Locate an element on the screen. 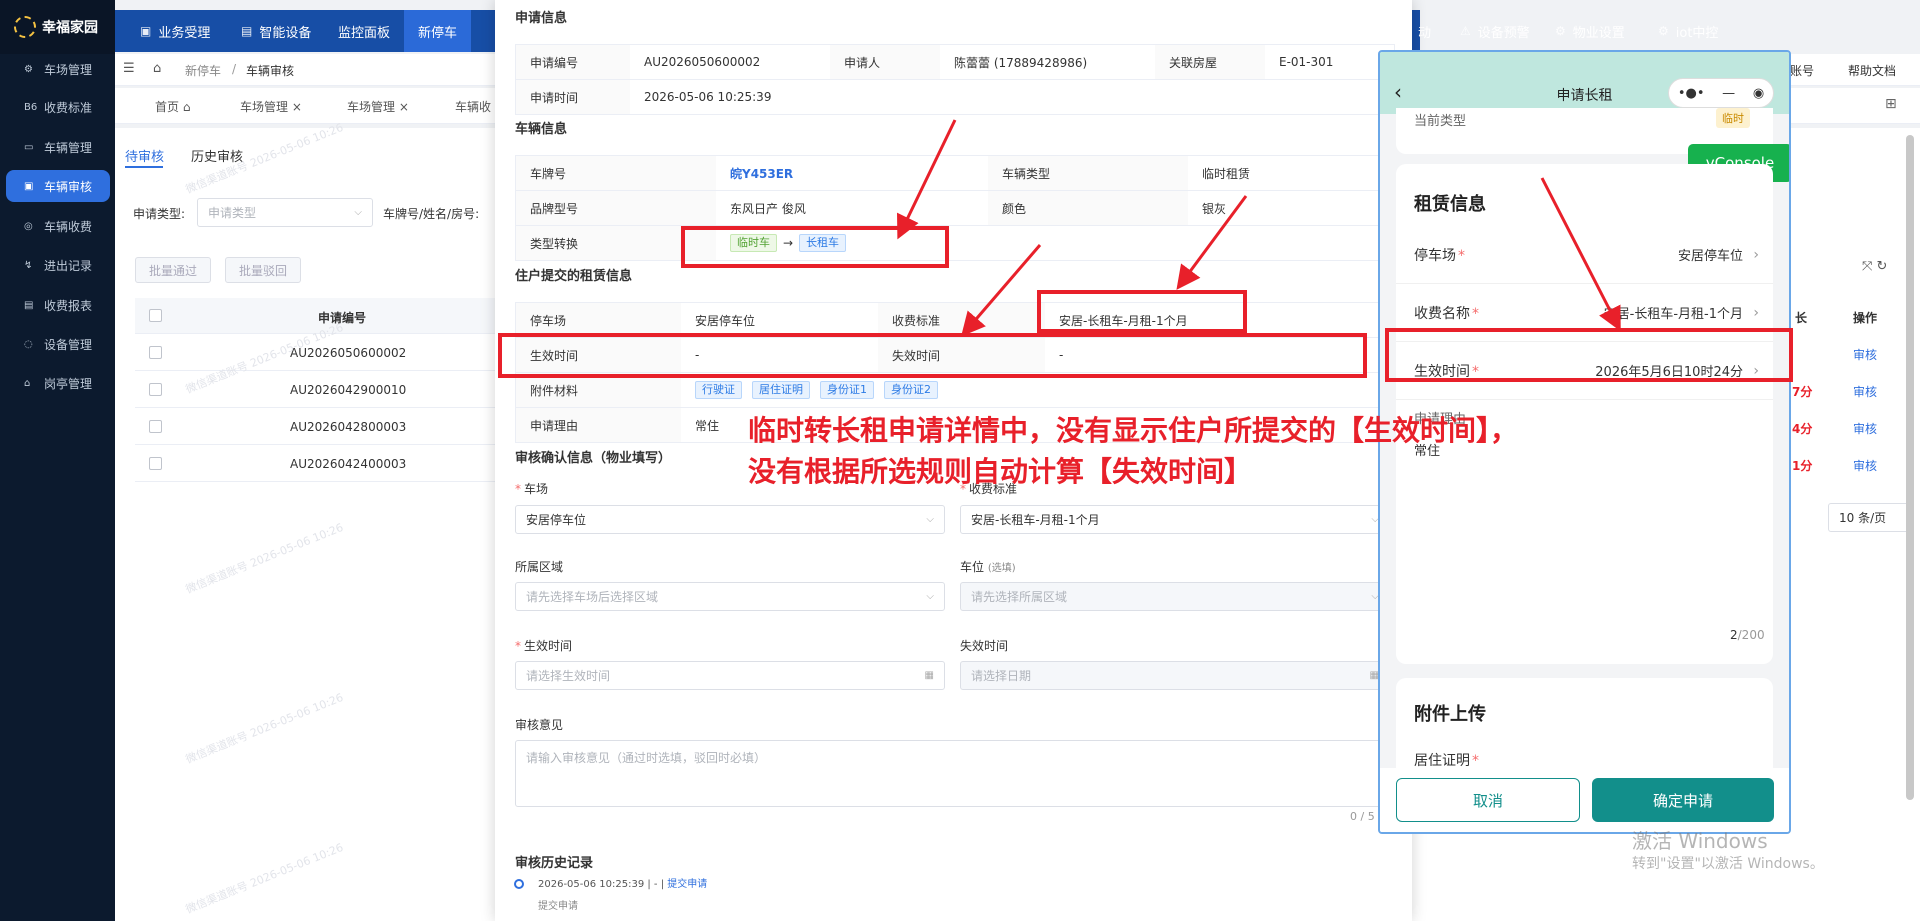 The height and width of the screenshot is (921, 1920). annotation-line-1: 临时转长租申请详情中，没有显示住户所提交的【生效时间】， is located at coordinates (1133, 430).